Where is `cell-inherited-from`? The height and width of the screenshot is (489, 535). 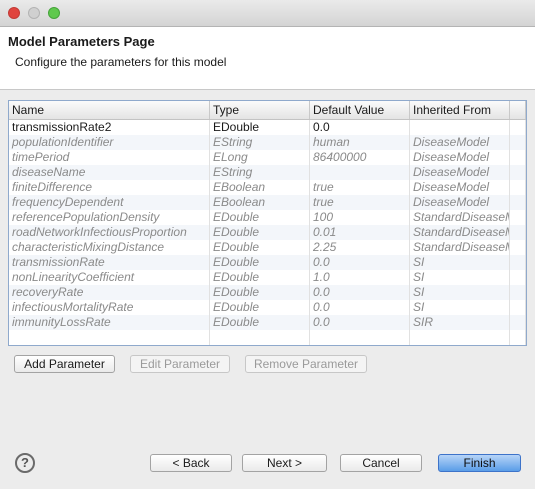 cell-inherited-from is located at coordinates (460, 127).